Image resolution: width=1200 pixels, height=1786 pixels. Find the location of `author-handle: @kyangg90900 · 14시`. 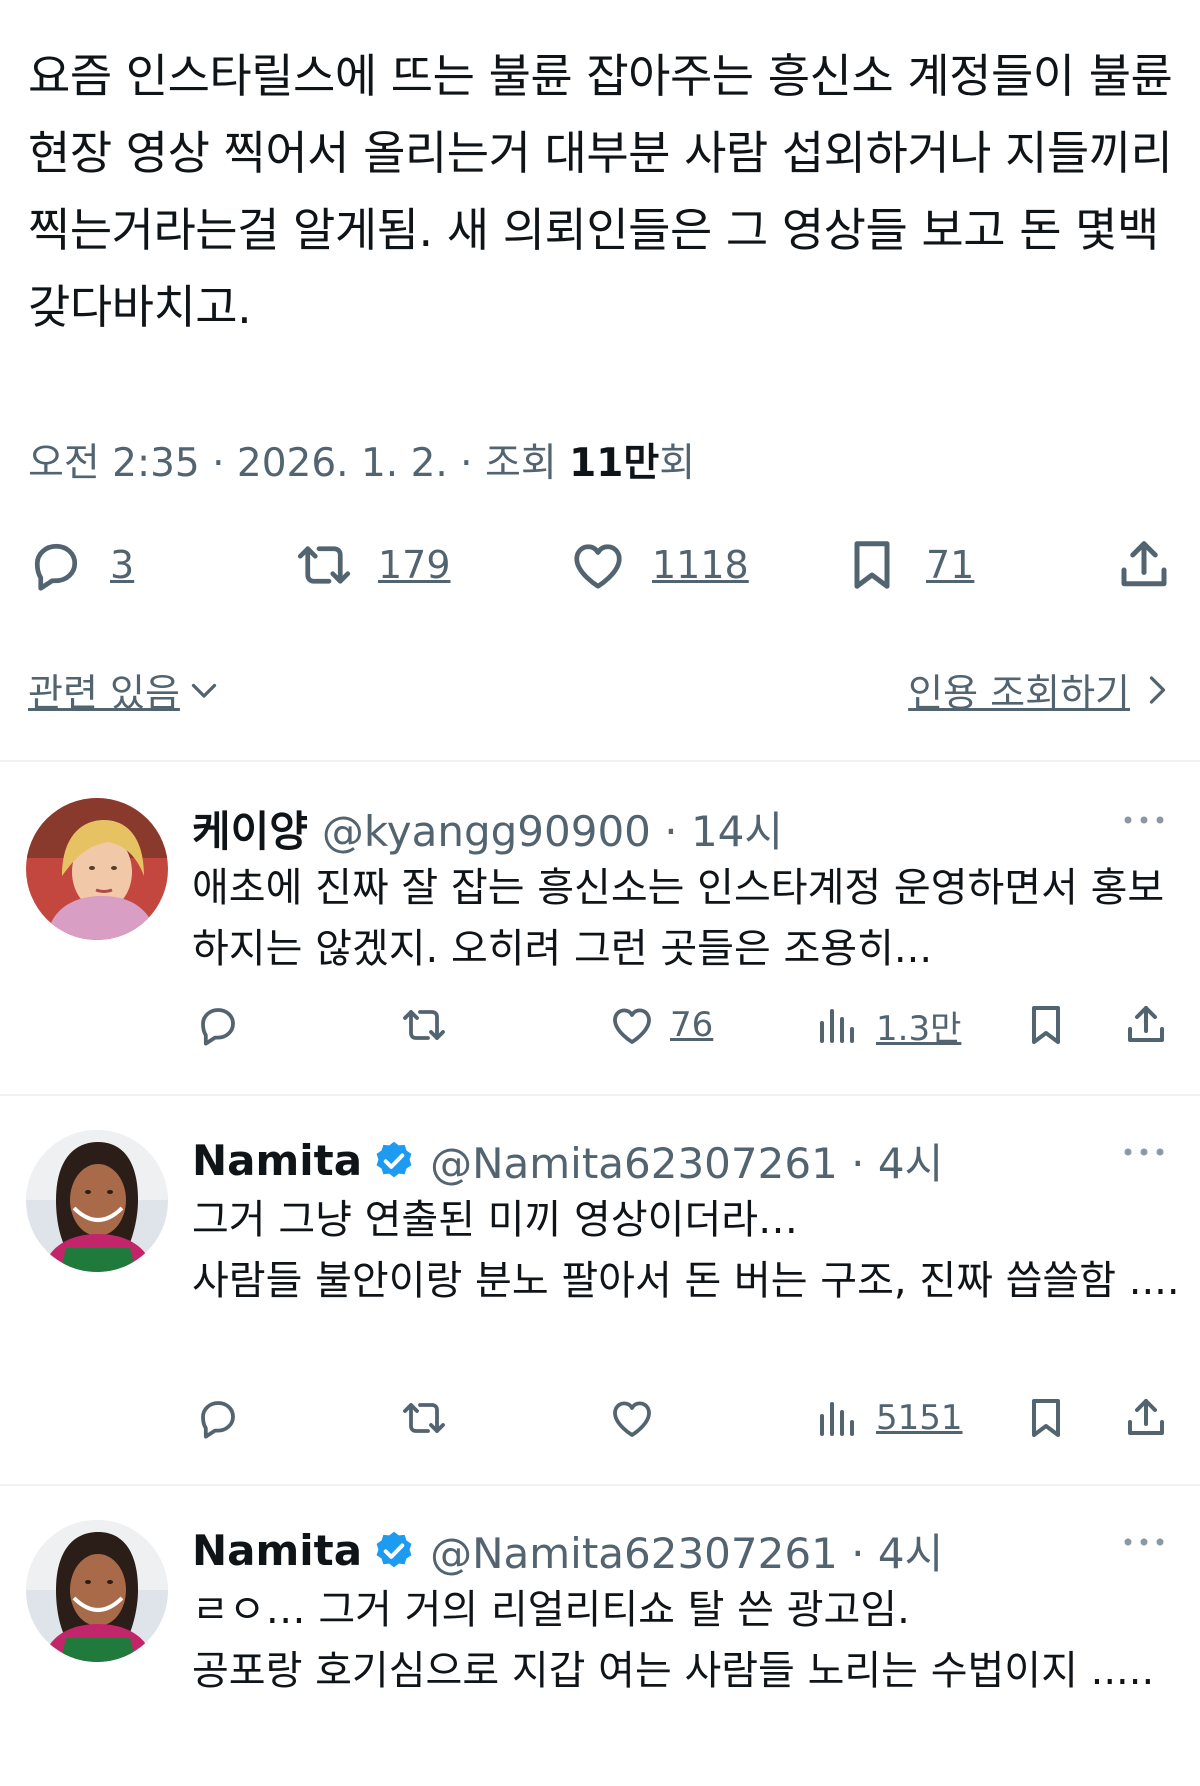

author-handle: @kyangg90900 · 14시 is located at coordinates (552, 828).